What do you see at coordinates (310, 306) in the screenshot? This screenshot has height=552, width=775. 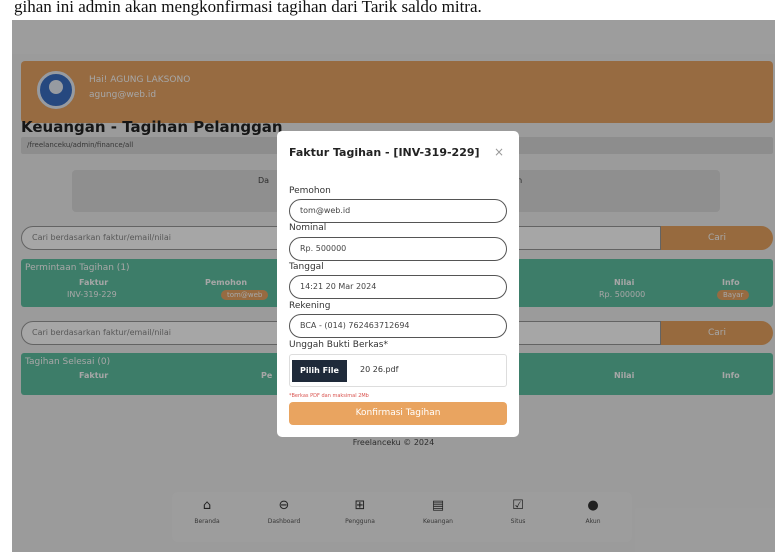 I see `rekening-label: Rekening` at bounding box center [310, 306].